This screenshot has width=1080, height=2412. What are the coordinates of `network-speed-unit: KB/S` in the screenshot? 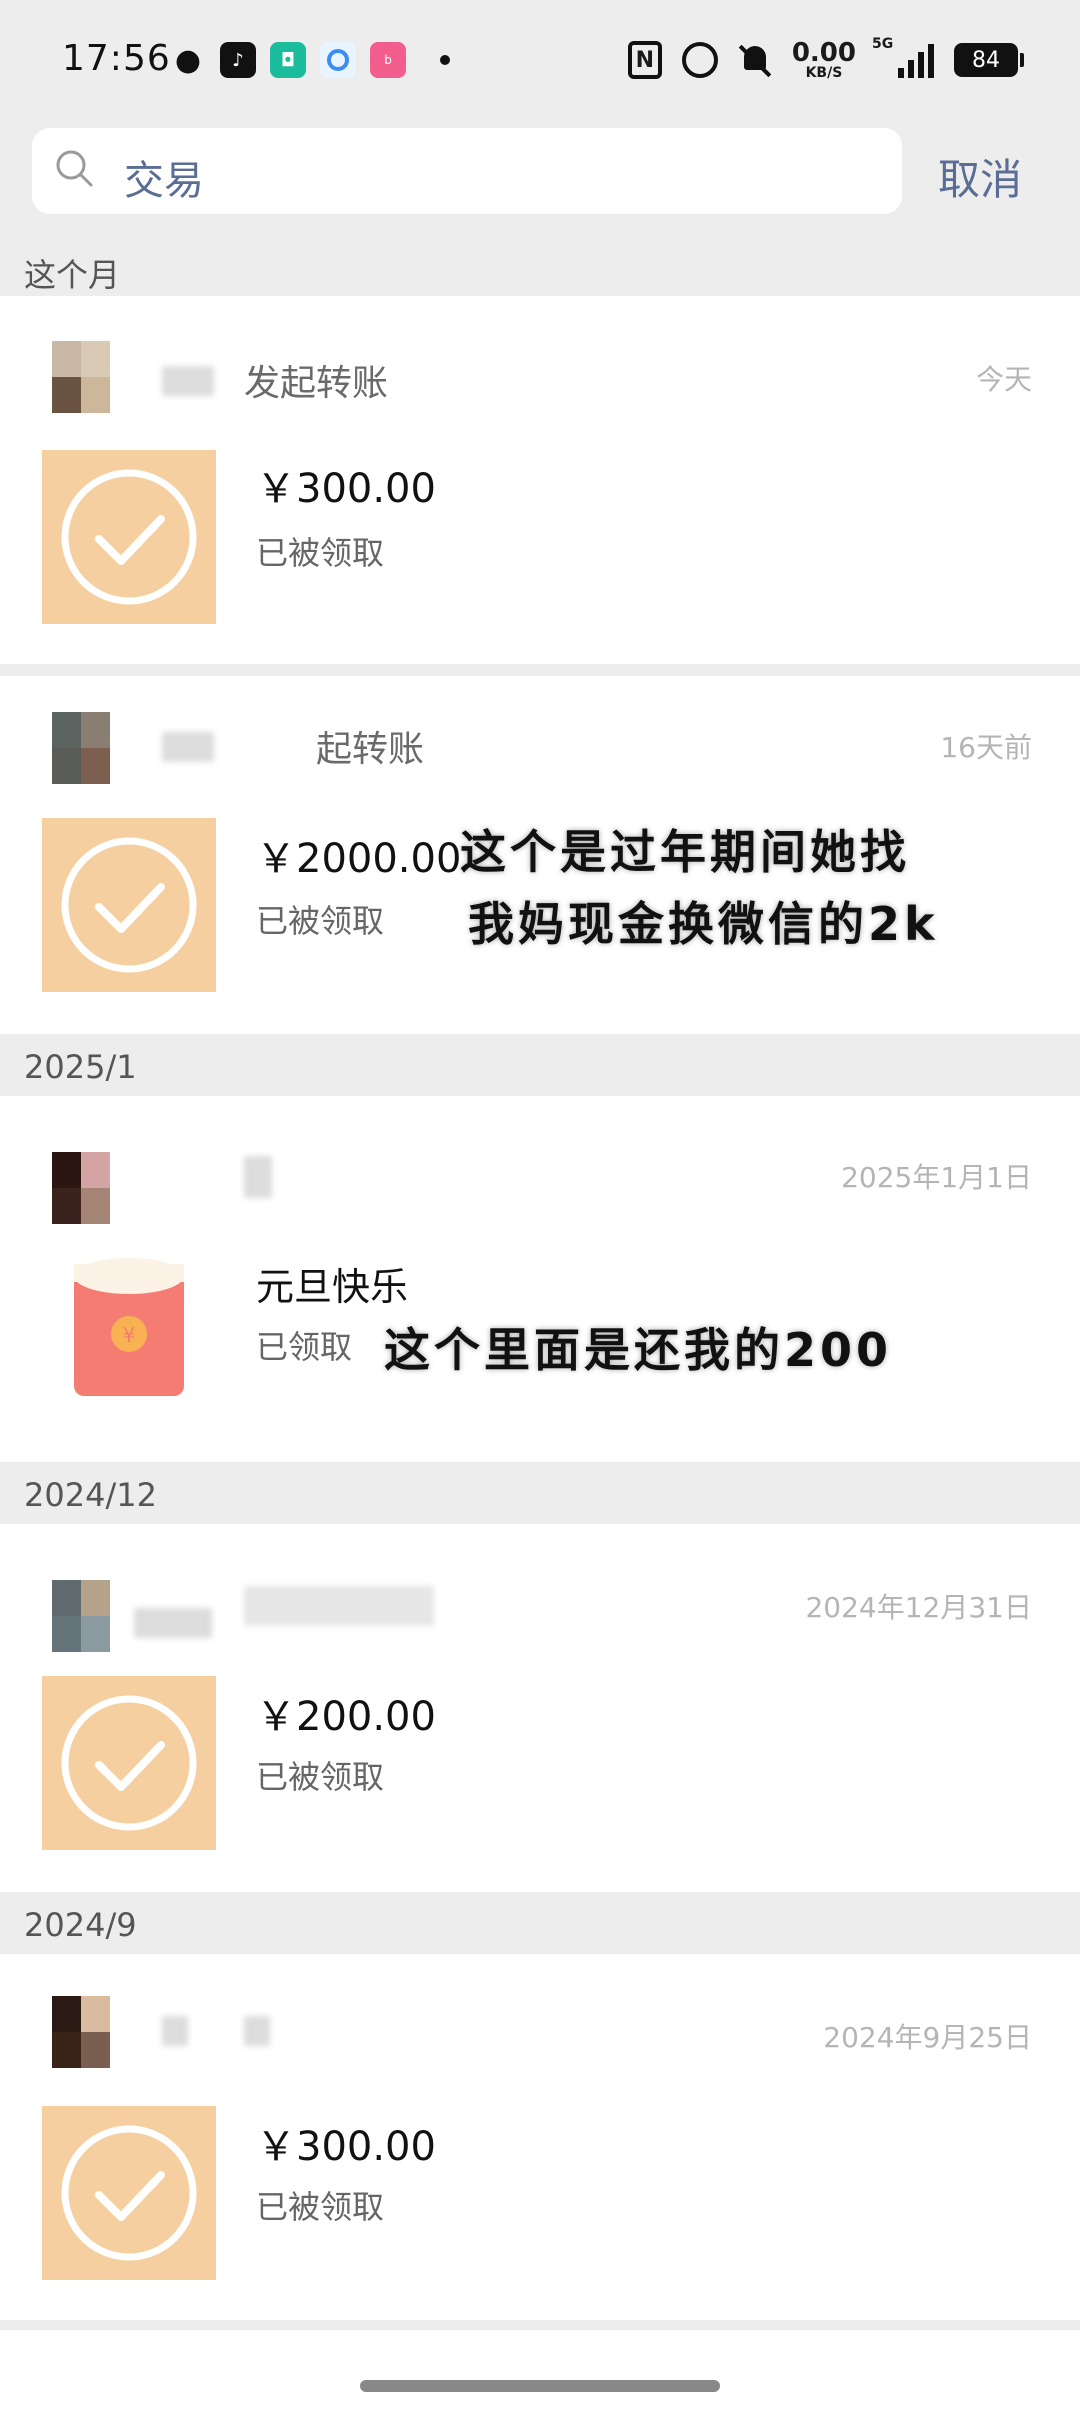 It's located at (824, 73).